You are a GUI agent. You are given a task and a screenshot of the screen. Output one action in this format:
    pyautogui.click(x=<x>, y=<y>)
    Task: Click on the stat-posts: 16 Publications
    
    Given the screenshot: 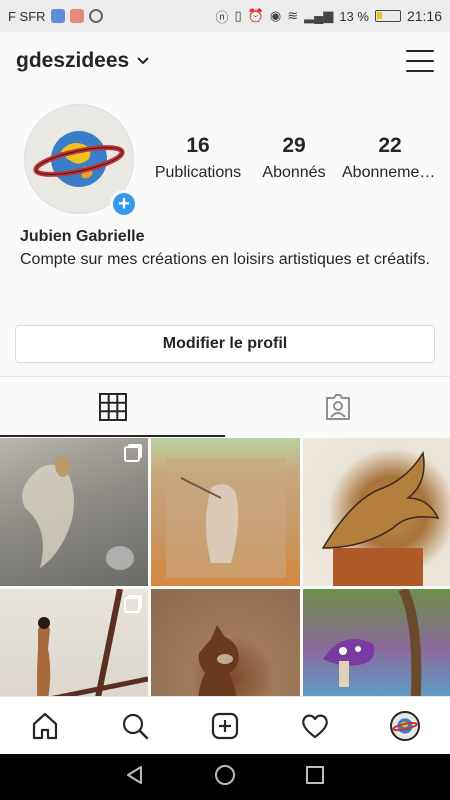 What is the action you would take?
    pyautogui.click(x=198, y=158)
    